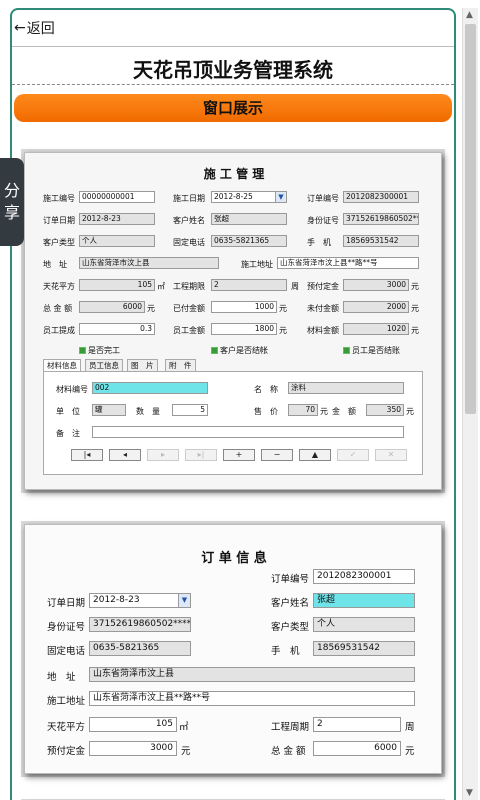 Image resolution: width=480 pixels, height=800 pixels. Describe the element at coordinates (184, 727) in the screenshot. I see `unit-area-2: ㎡` at that location.